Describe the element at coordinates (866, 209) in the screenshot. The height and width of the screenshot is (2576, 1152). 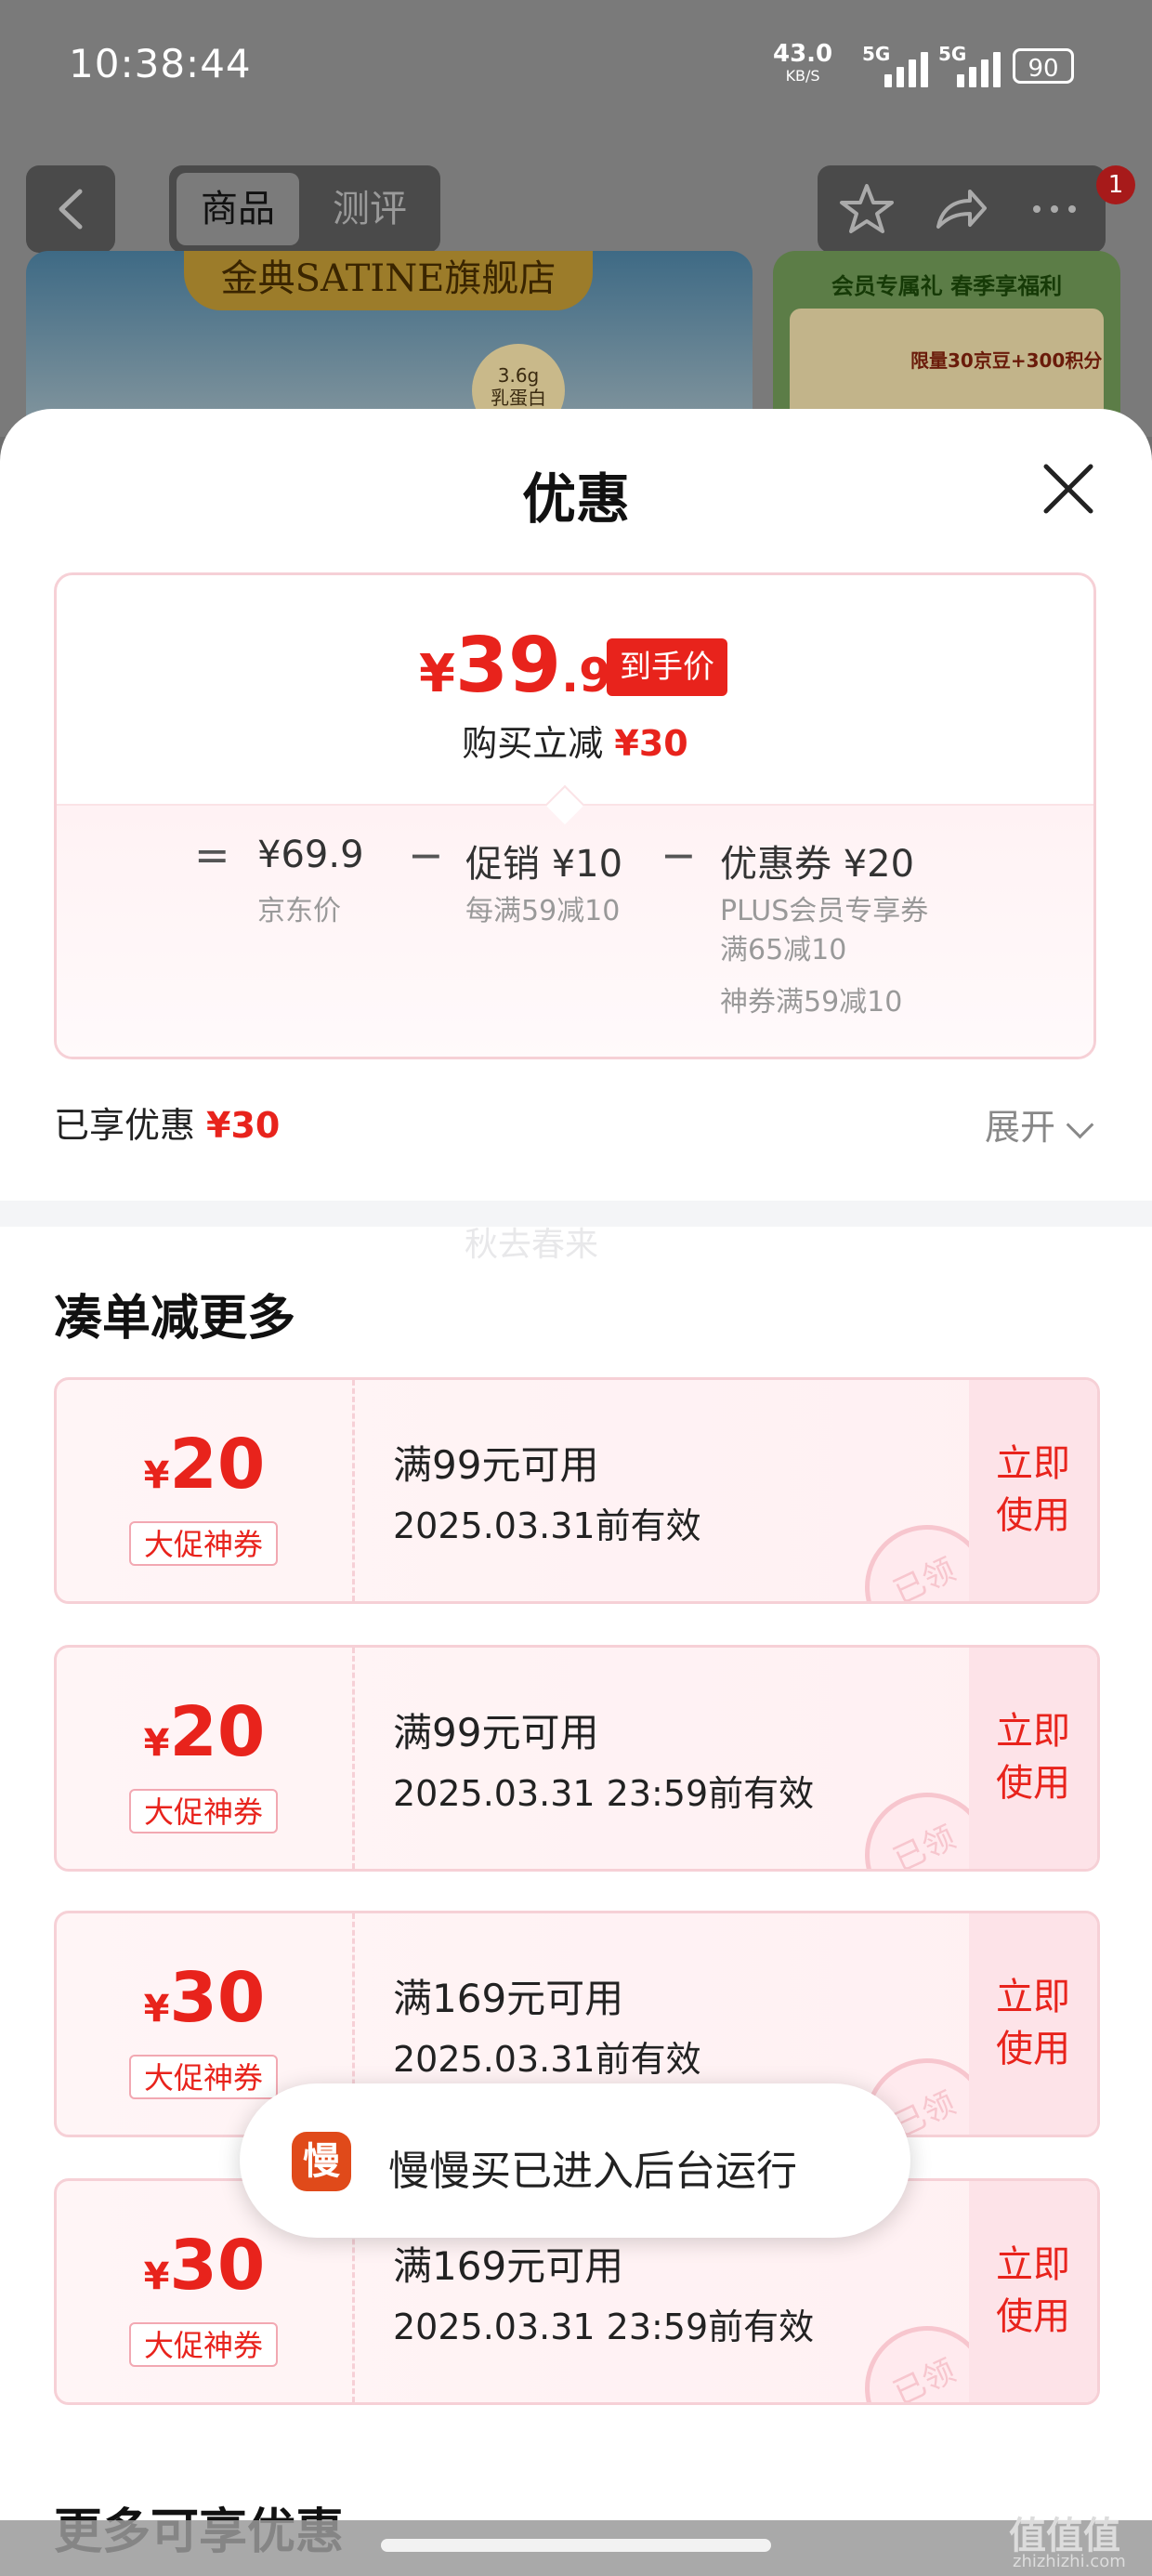
I see `star-icon` at that location.